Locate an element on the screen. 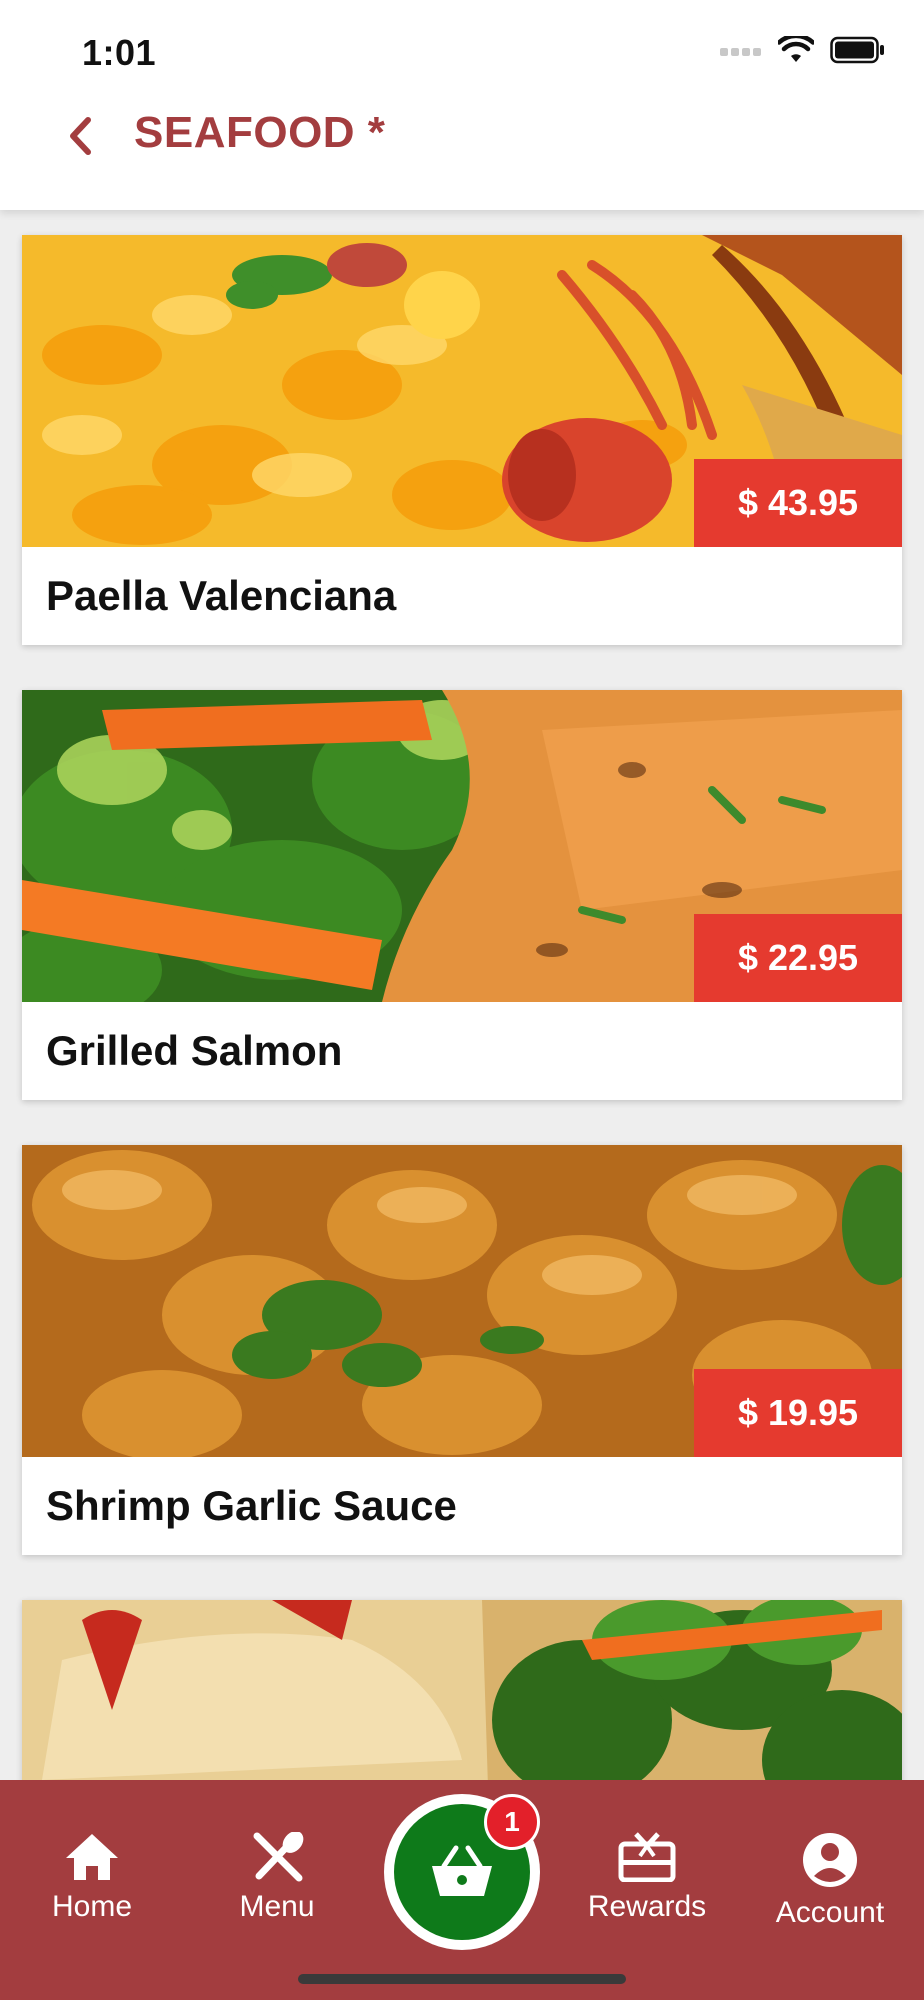  wifi-icon is located at coordinates (796, 49).